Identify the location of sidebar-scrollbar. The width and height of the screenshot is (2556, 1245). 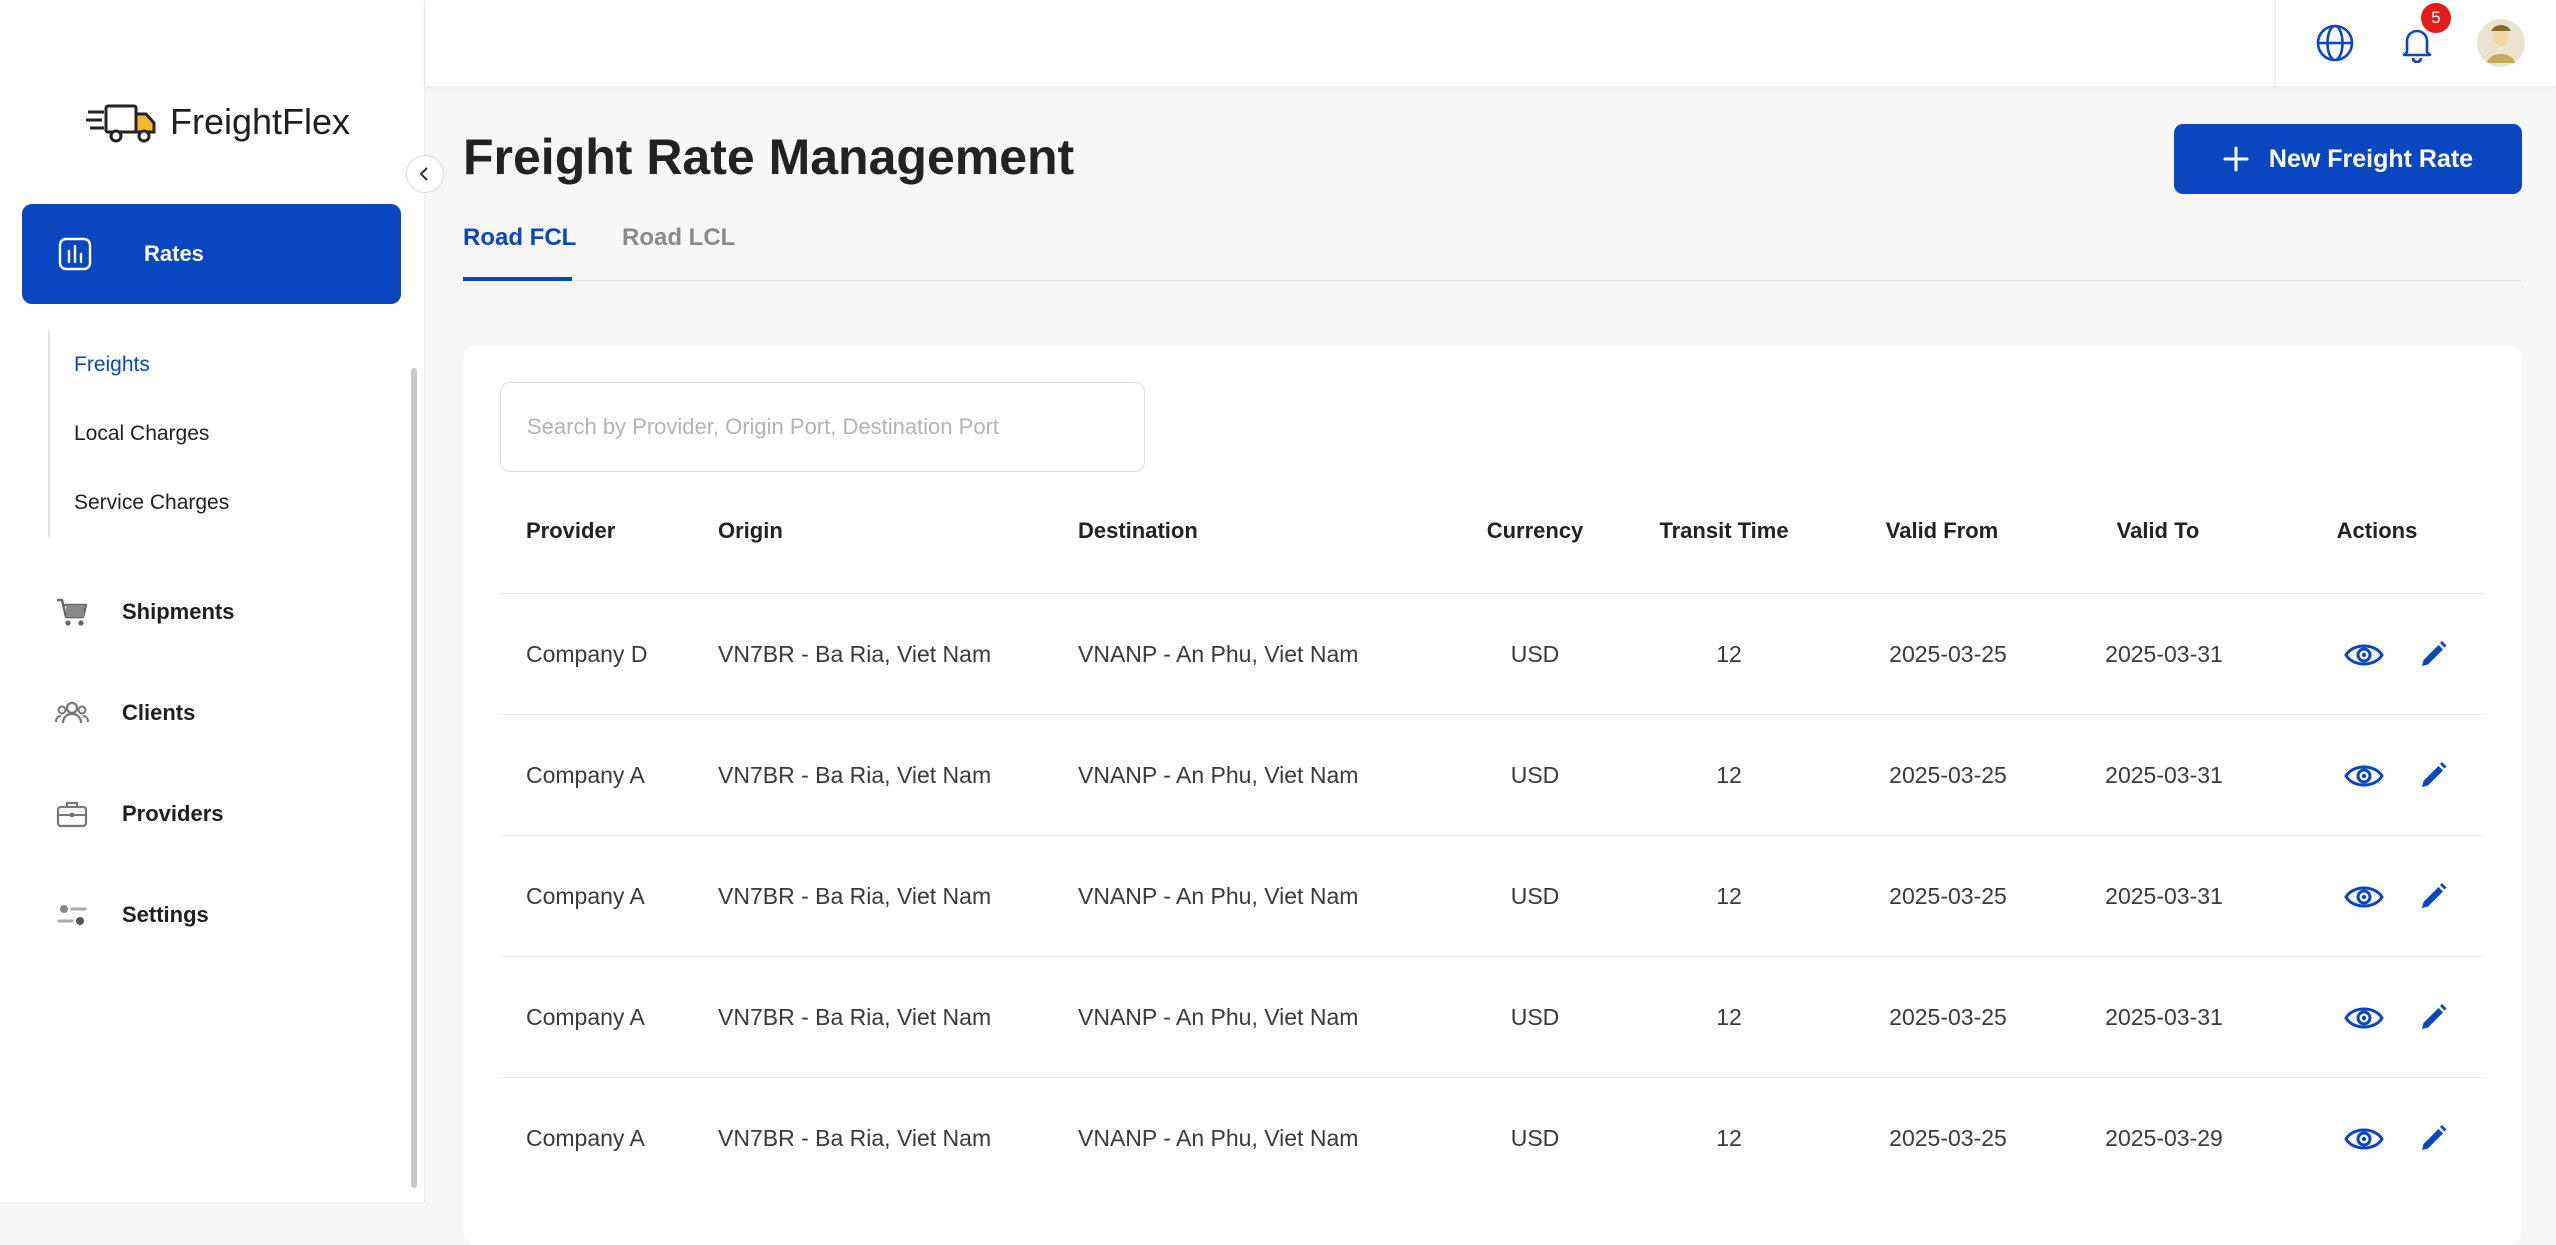
(414, 778).